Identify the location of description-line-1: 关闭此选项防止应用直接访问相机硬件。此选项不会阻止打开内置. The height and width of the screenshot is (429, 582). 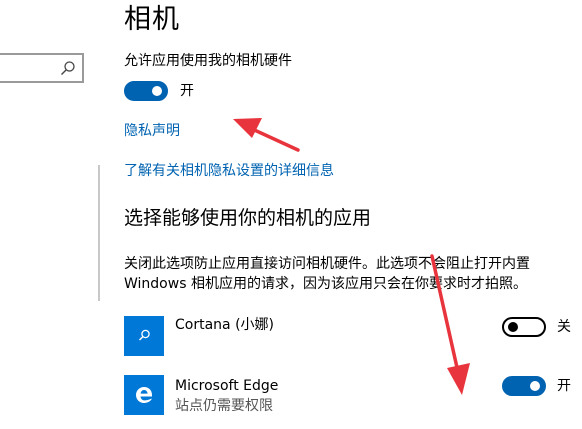
(327, 264).